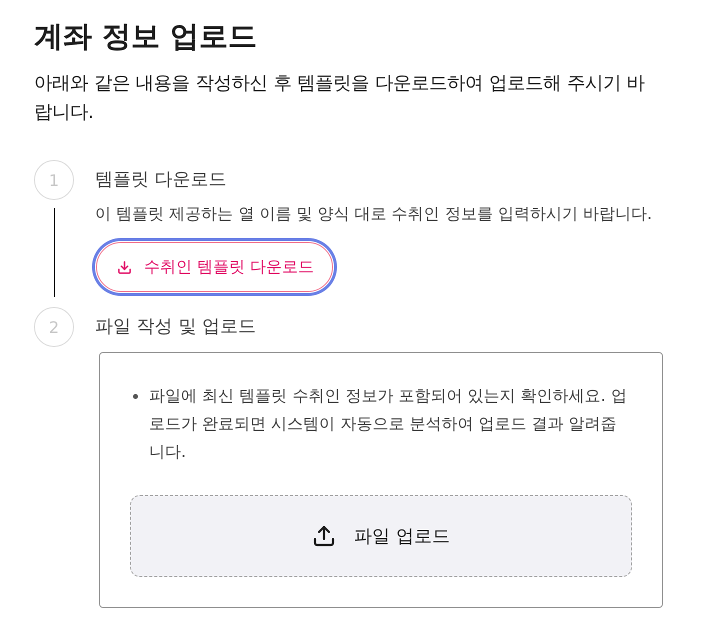  What do you see at coordinates (324, 536) in the screenshot?
I see `upload-icon` at bounding box center [324, 536].